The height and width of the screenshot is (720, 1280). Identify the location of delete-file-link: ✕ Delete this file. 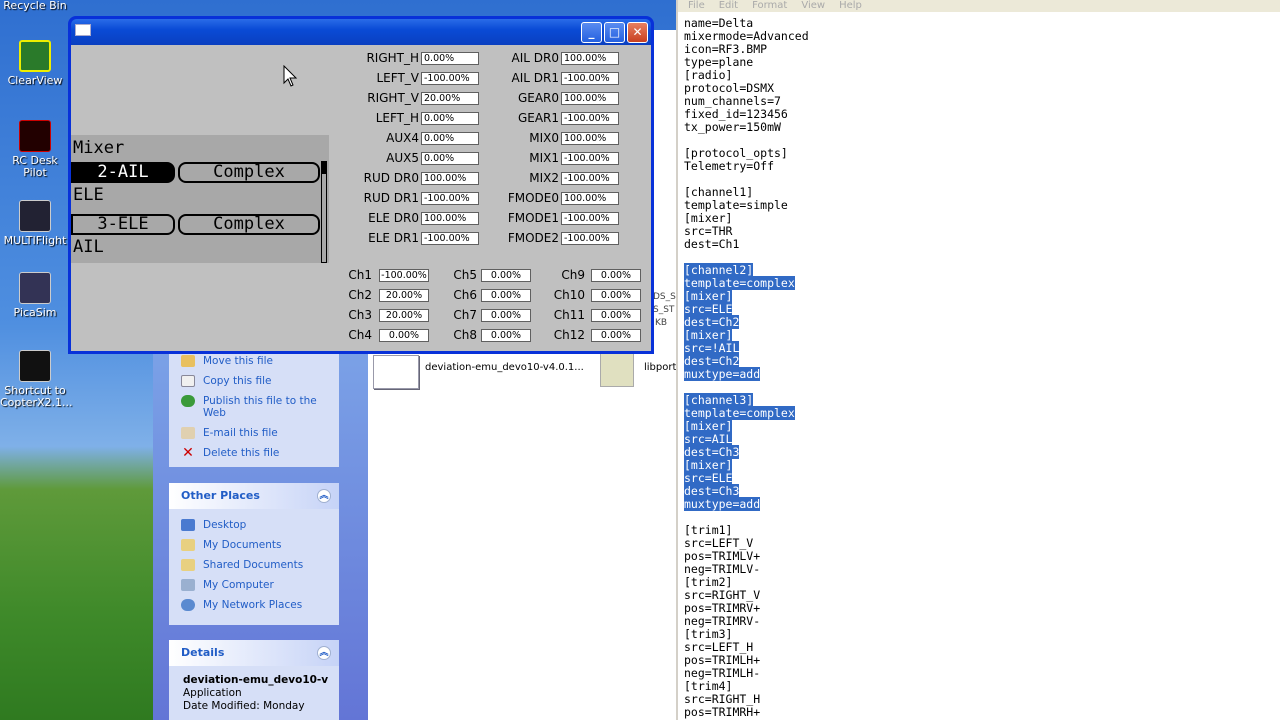
(254, 453).